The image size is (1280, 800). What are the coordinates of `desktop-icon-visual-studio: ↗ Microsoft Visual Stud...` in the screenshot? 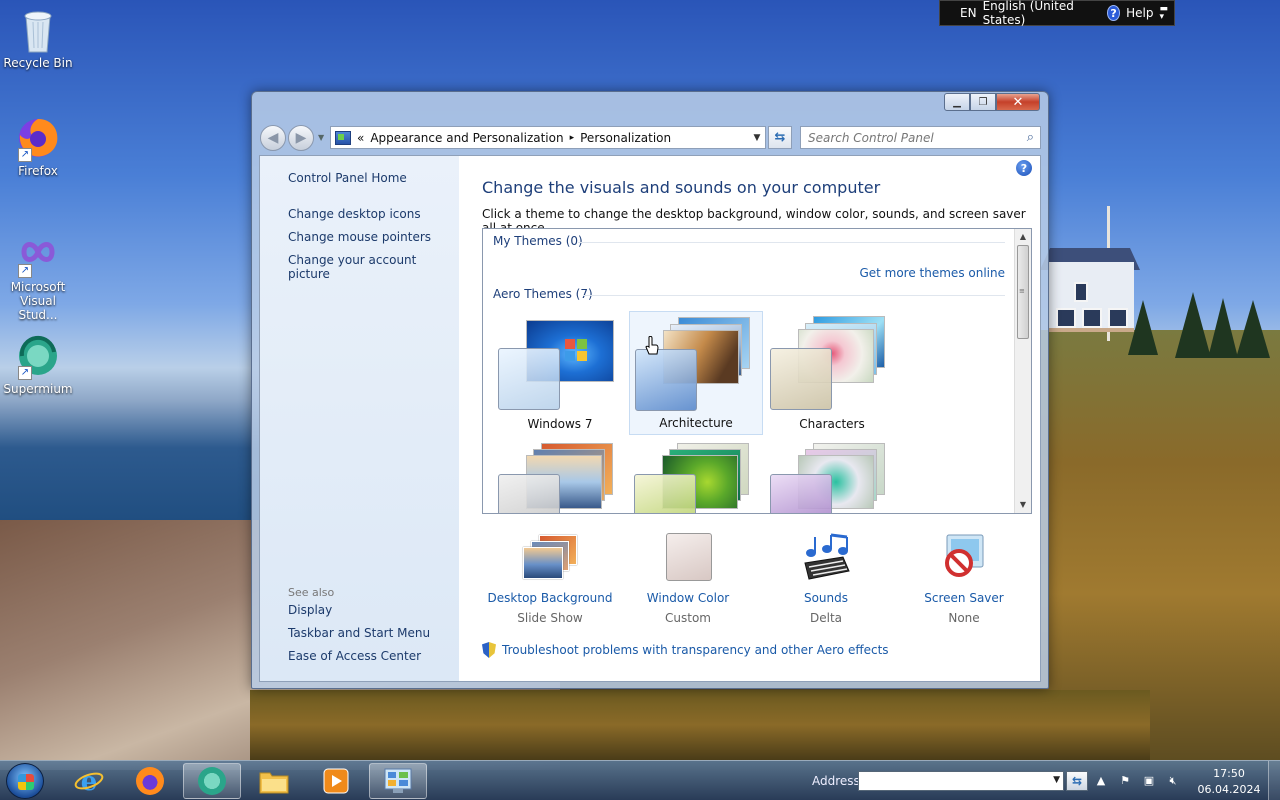 It's located at (38, 277).